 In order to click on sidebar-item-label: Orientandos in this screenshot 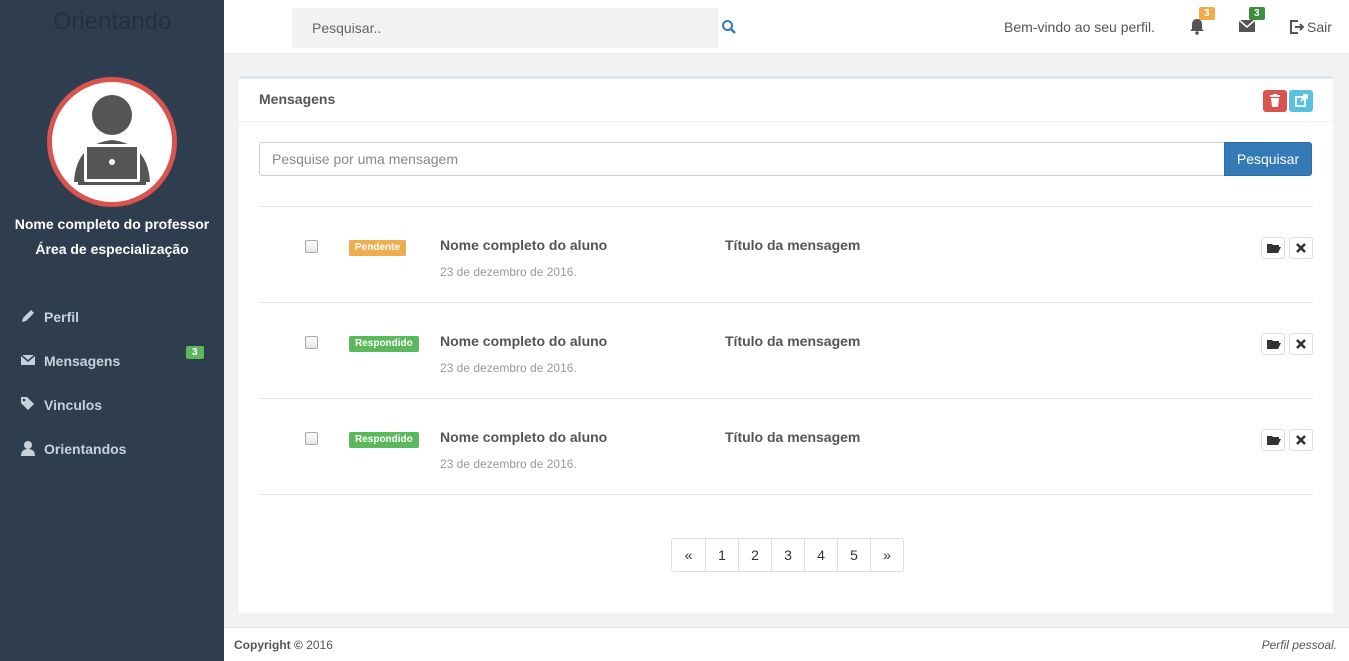, I will do `click(85, 449)`.